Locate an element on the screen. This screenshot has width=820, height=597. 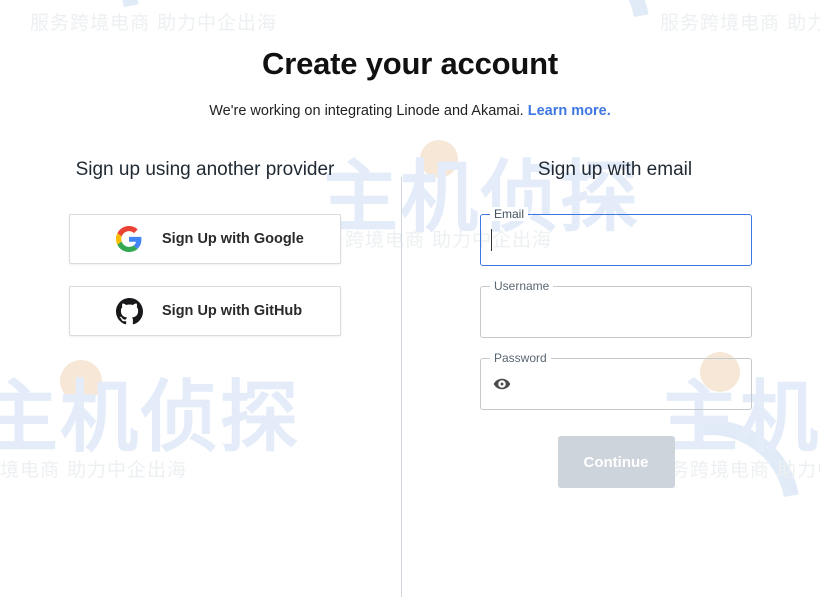
signup-google-button: Sign Up with Google is located at coordinates (205, 239).